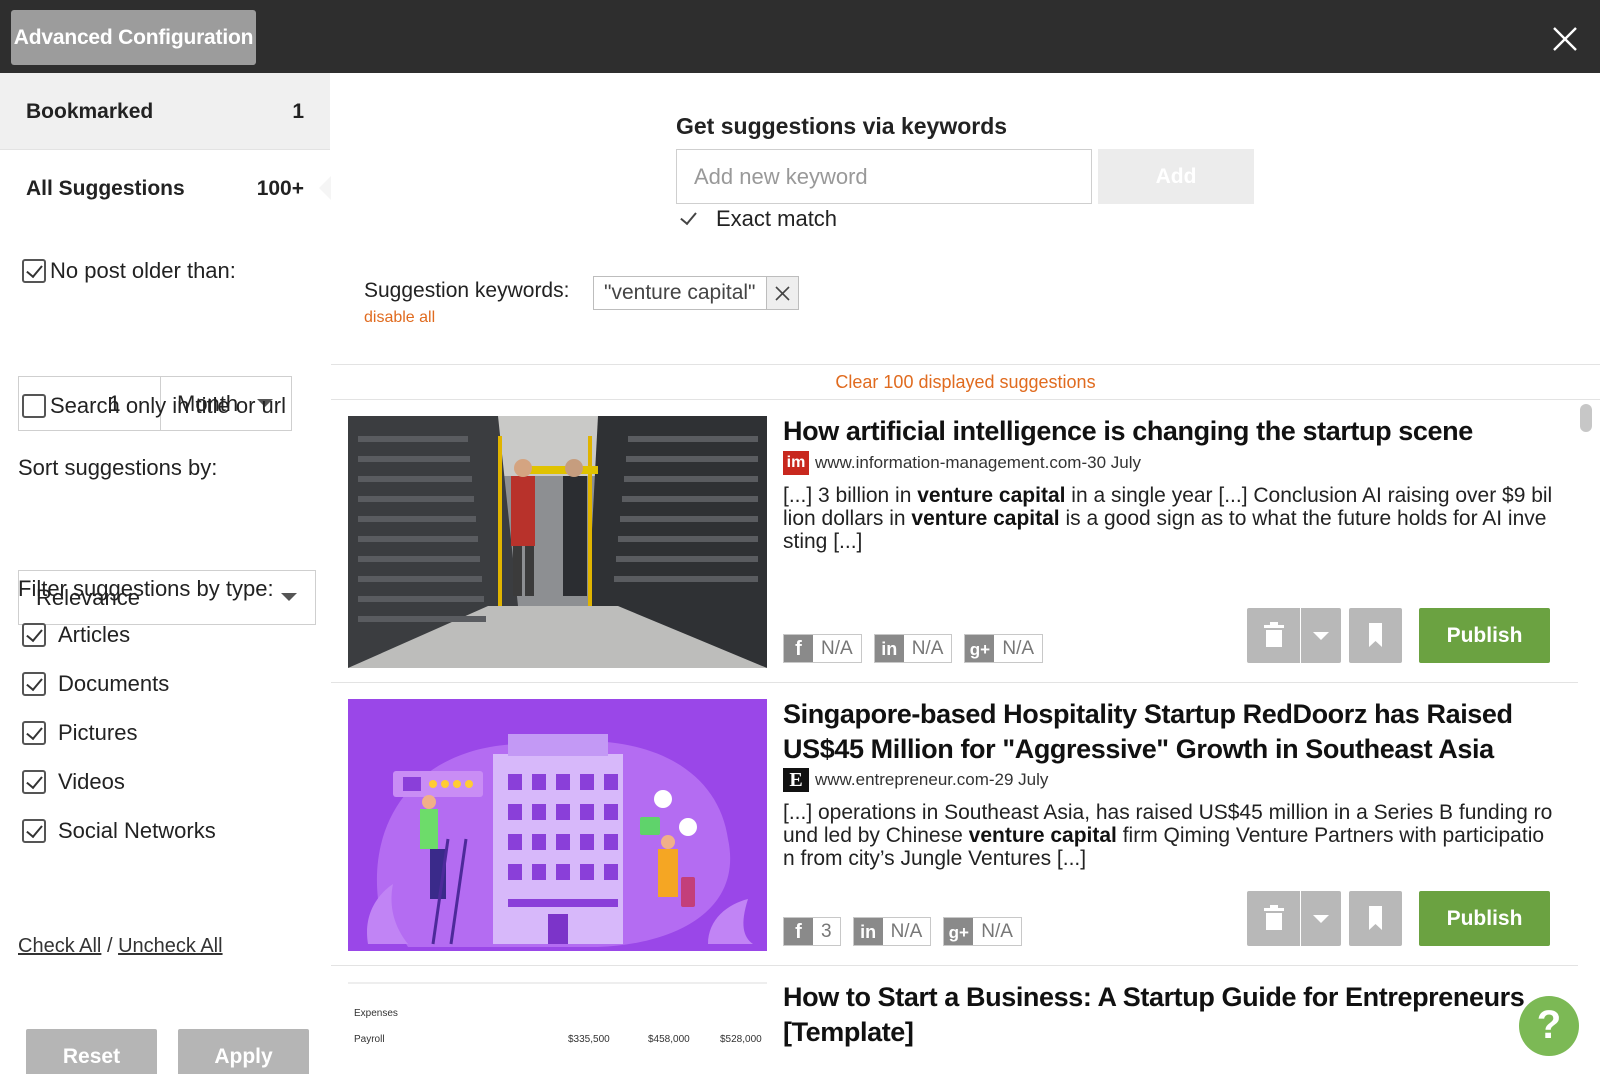 This screenshot has height=1074, width=1600. What do you see at coordinates (812, 931) in the screenshot?
I see `facebook-share: f3` at bounding box center [812, 931].